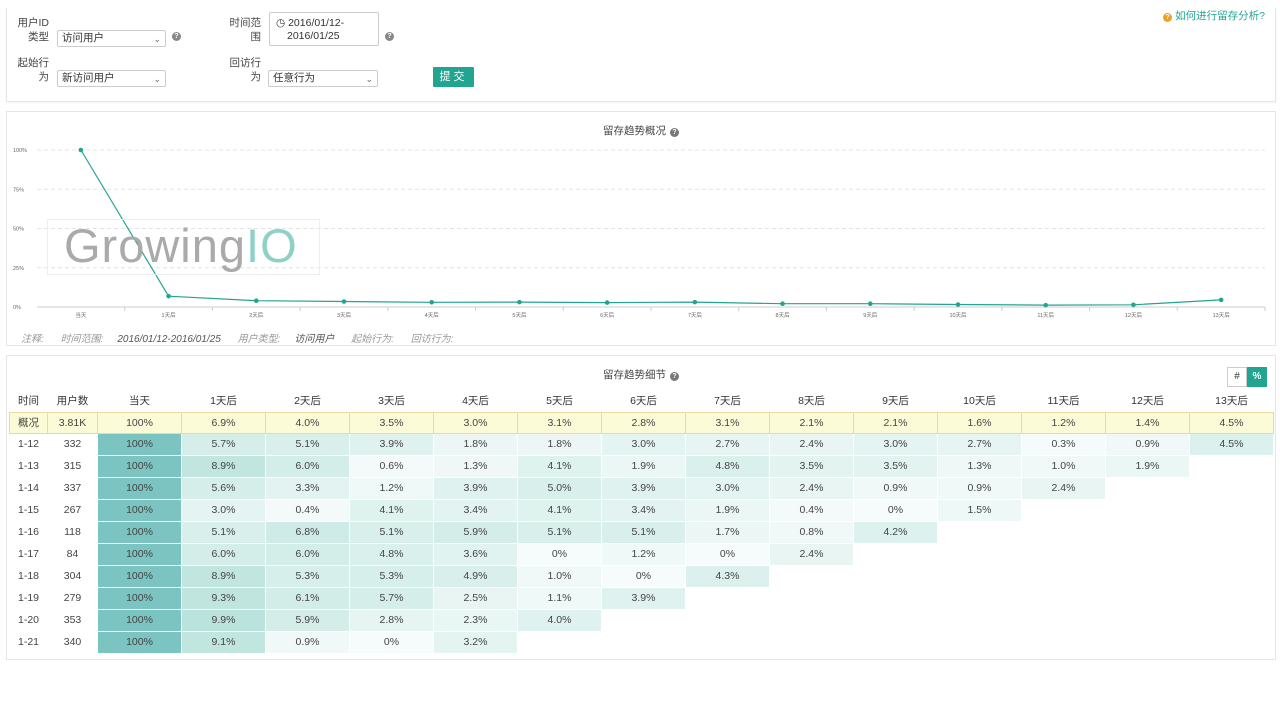 The image size is (1280, 708). I want to click on return-action-select: 任意行为 ⌄, so click(323, 78).